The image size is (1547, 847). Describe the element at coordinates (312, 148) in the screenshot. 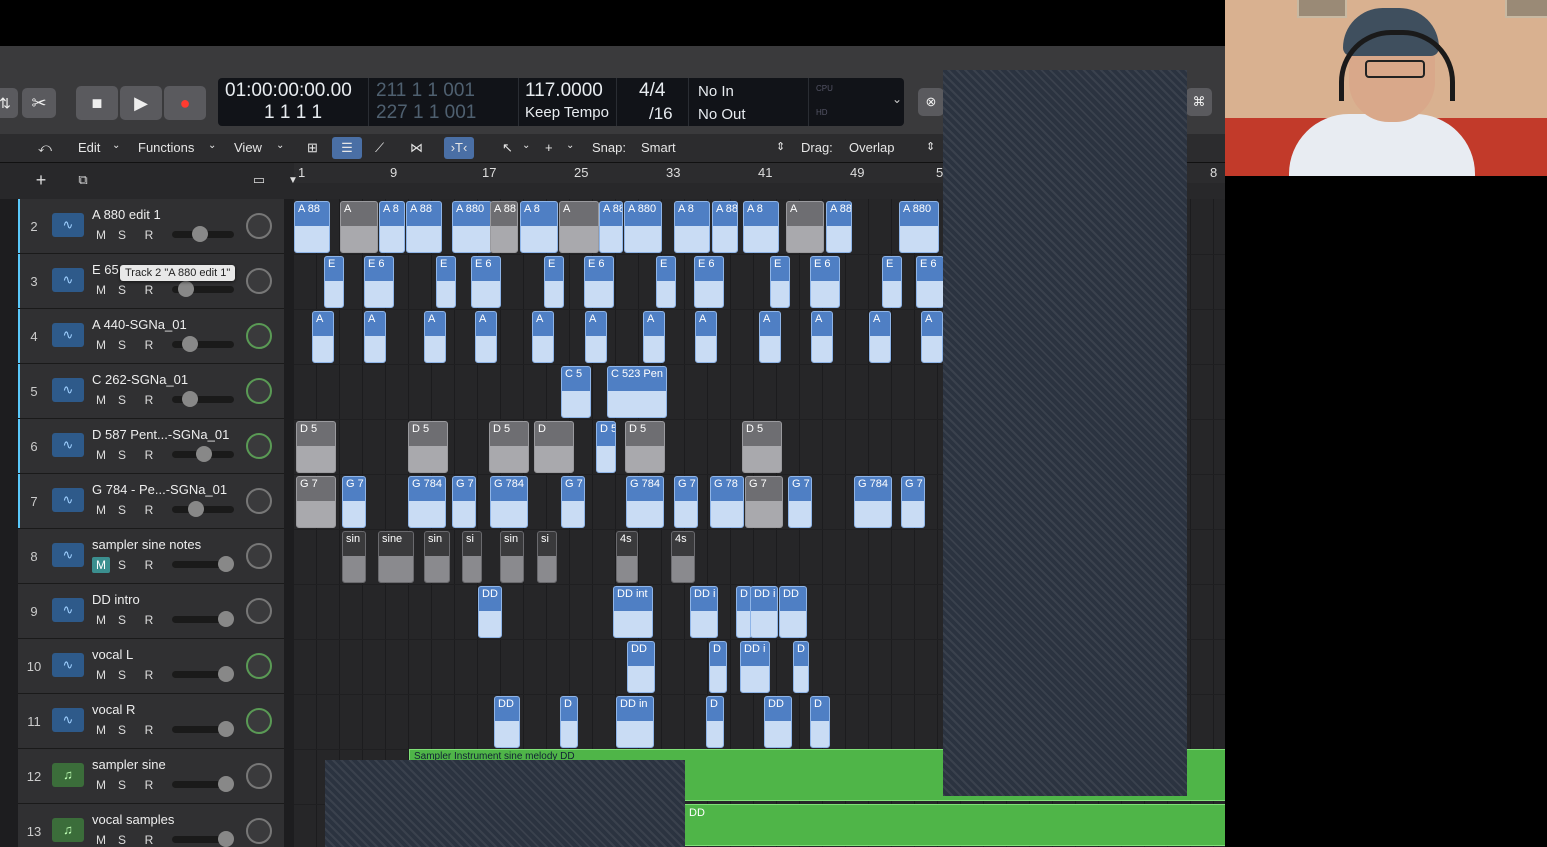

I see `grid-view-icon: ⊞` at that location.